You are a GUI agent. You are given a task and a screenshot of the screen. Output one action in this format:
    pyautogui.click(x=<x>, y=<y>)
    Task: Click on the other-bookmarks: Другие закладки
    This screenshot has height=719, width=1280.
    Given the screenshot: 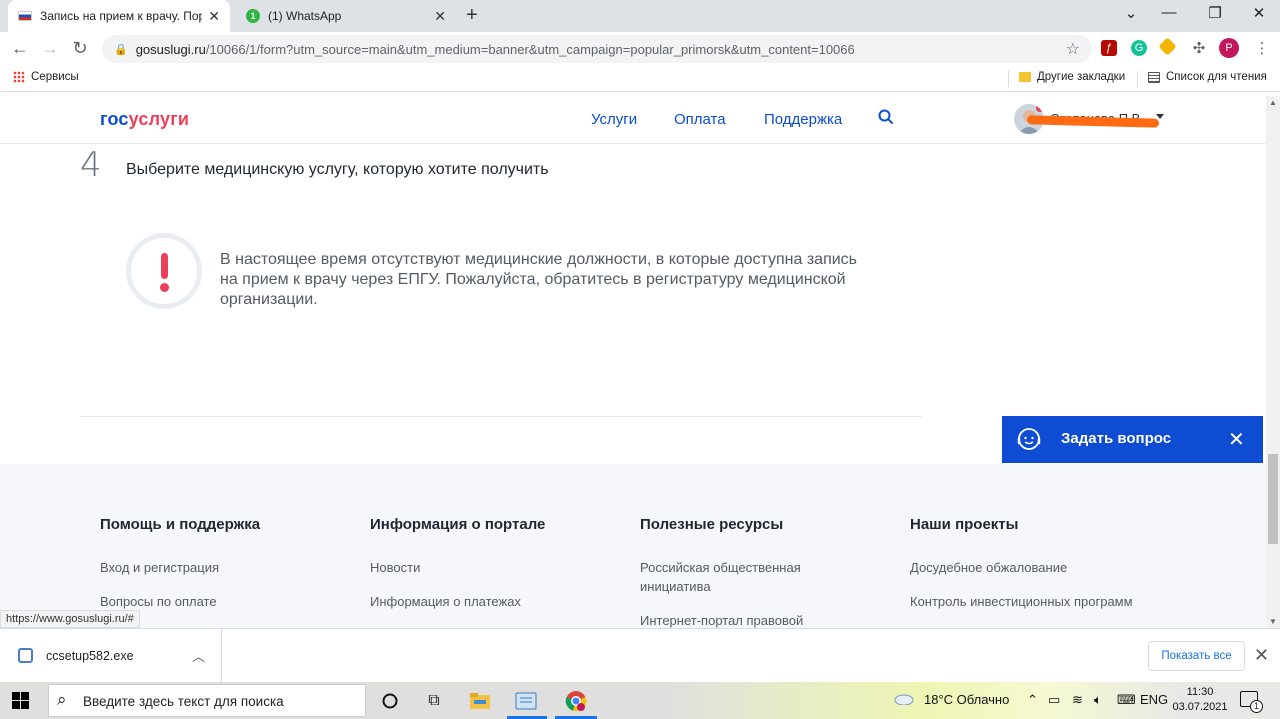 What is the action you would take?
    pyautogui.click(x=1072, y=77)
    